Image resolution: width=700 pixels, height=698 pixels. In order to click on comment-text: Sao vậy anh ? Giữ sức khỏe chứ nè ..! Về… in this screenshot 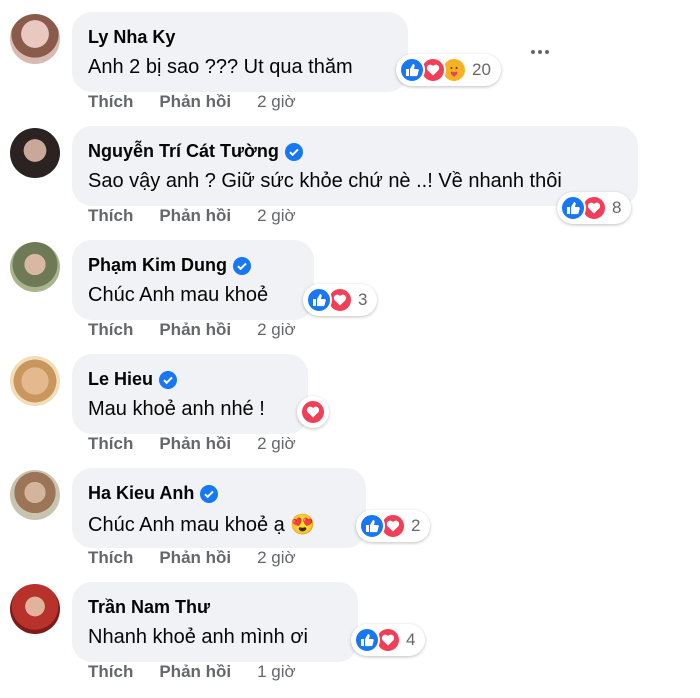, I will do `click(325, 181)`.